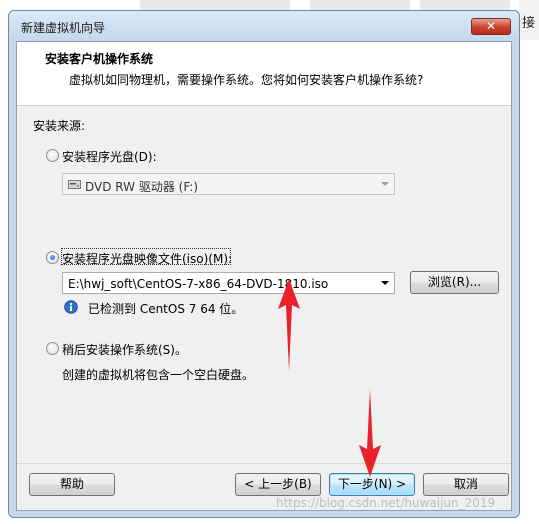 This screenshot has width=539, height=524. I want to click on close-icon: ✕, so click(491, 26).